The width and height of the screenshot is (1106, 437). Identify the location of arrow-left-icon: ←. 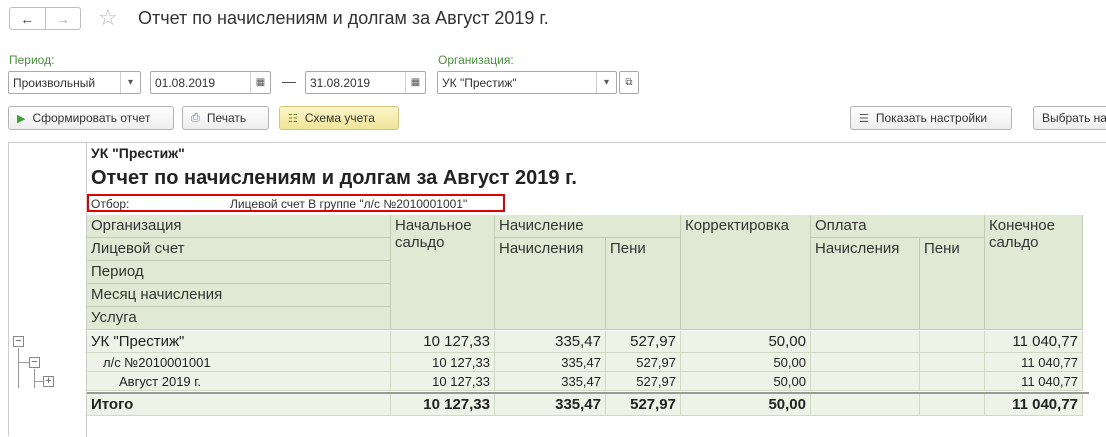
(27, 18).